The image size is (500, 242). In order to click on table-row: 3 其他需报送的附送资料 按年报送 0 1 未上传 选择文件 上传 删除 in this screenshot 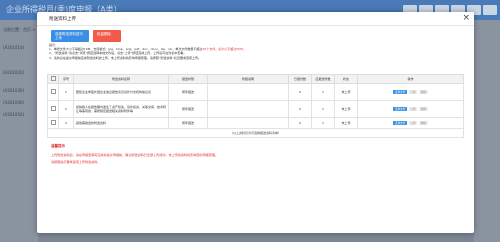, I will do `click(255, 123)`.